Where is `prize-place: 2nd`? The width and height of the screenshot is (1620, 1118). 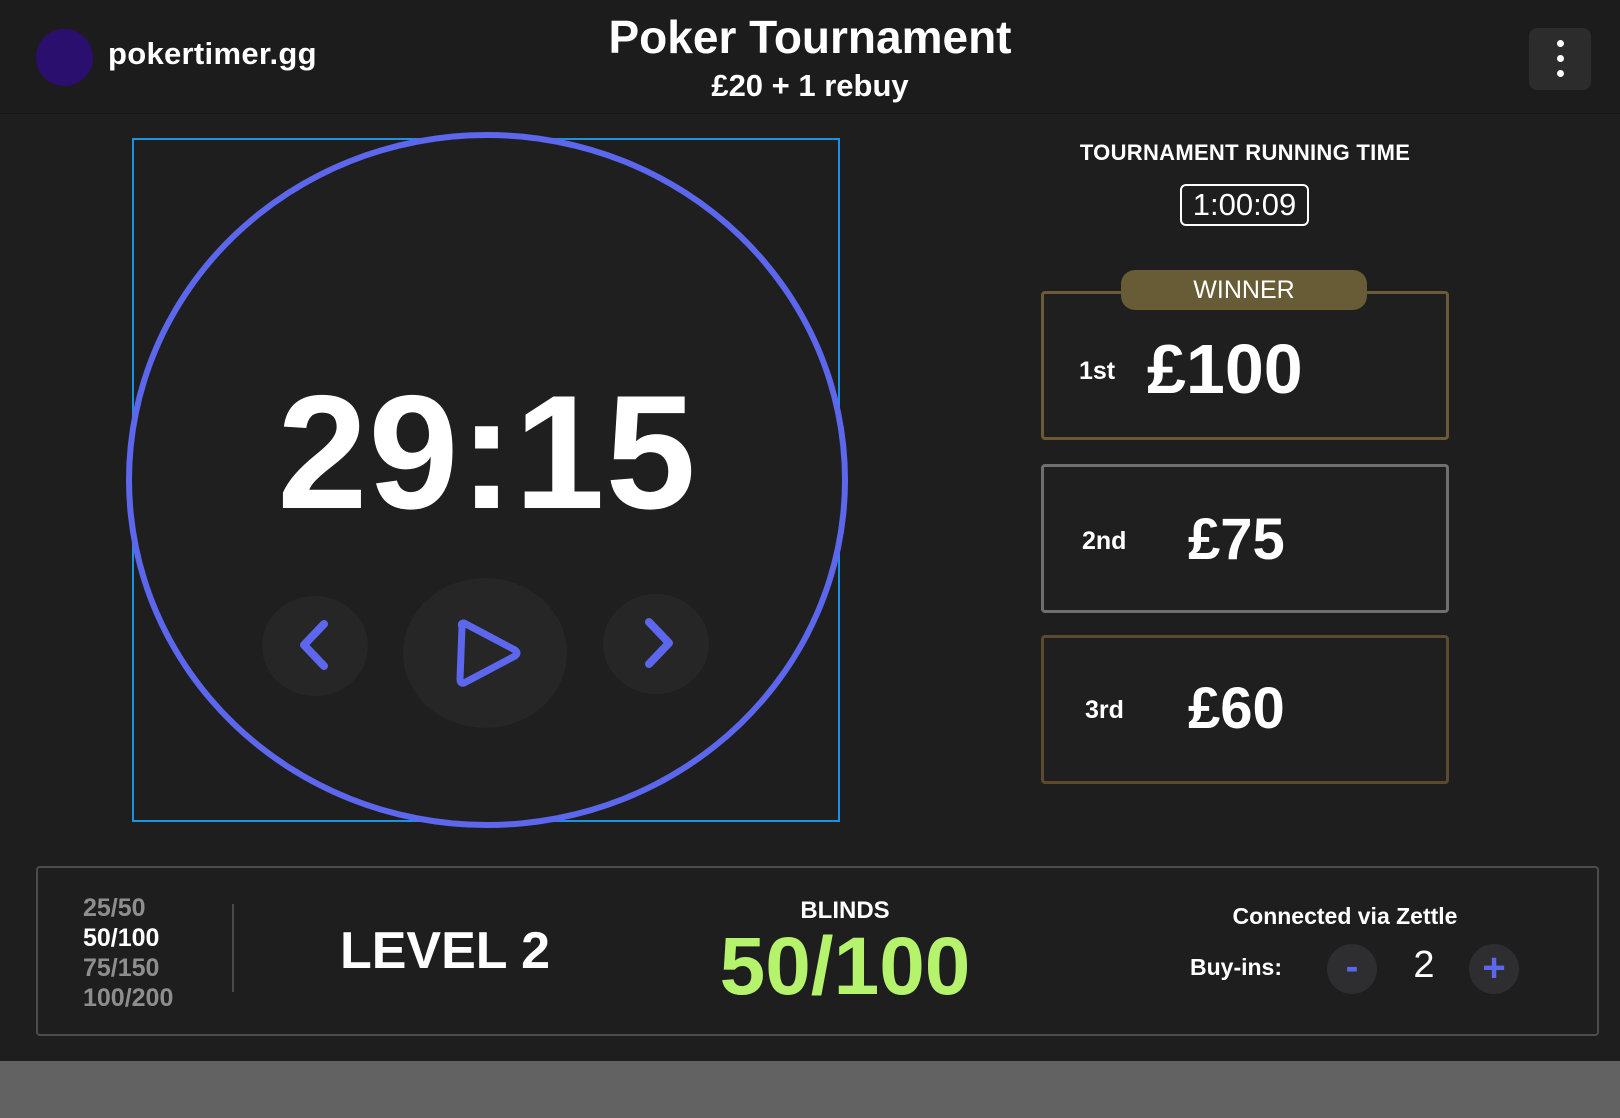
prize-place: 2nd is located at coordinates (1104, 541).